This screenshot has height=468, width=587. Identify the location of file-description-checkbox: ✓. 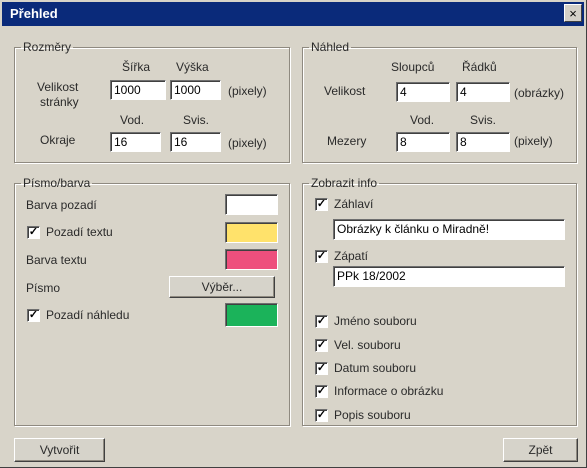
(321, 415).